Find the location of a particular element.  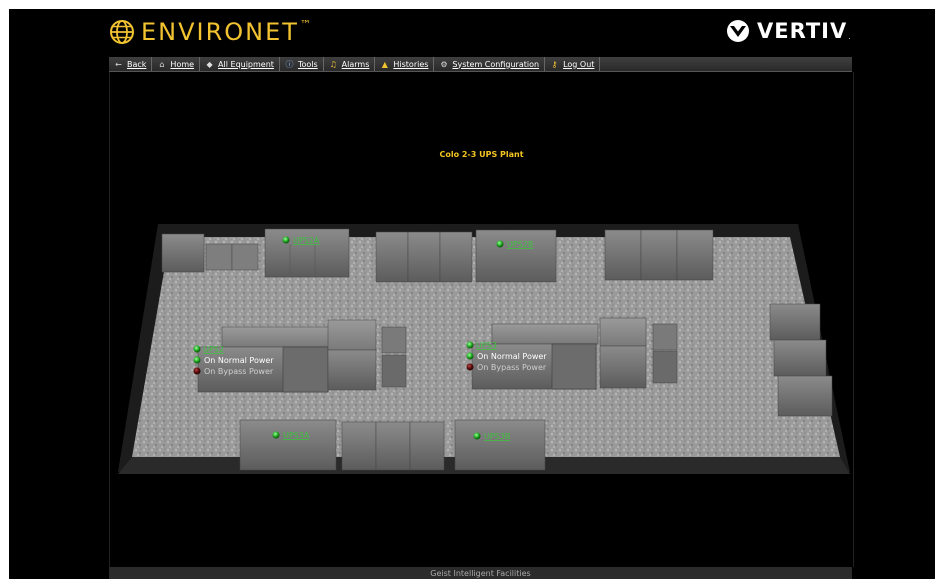

triangle-icon: ▲ is located at coordinates (384, 64).